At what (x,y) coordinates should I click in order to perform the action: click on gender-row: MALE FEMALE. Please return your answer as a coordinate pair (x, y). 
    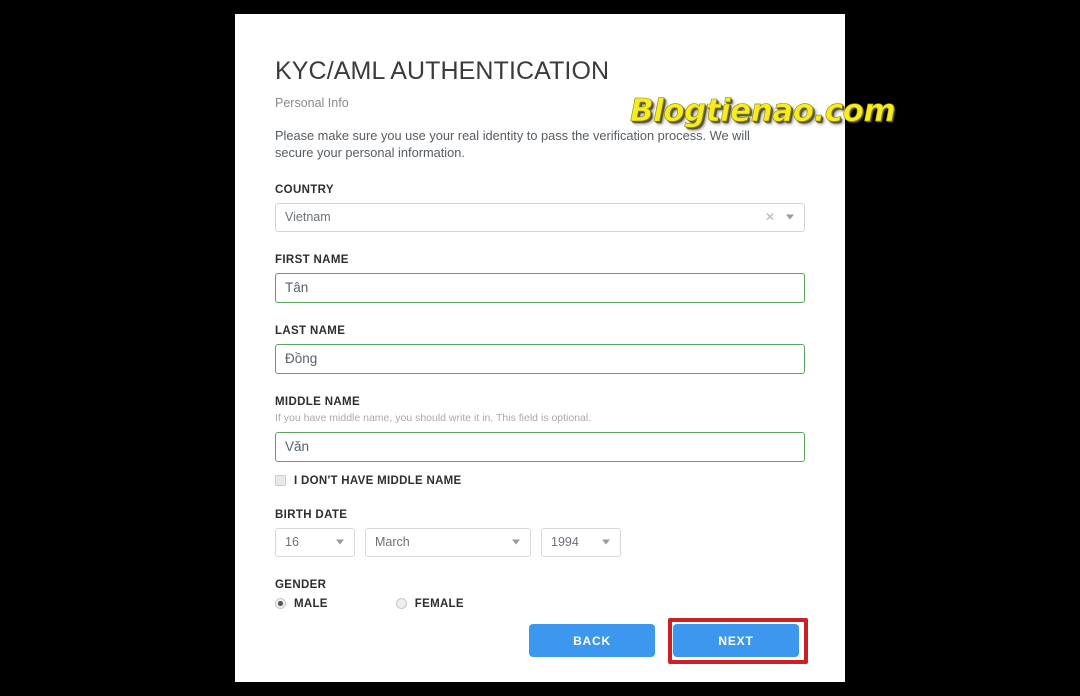
    Looking at the image, I should click on (540, 604).